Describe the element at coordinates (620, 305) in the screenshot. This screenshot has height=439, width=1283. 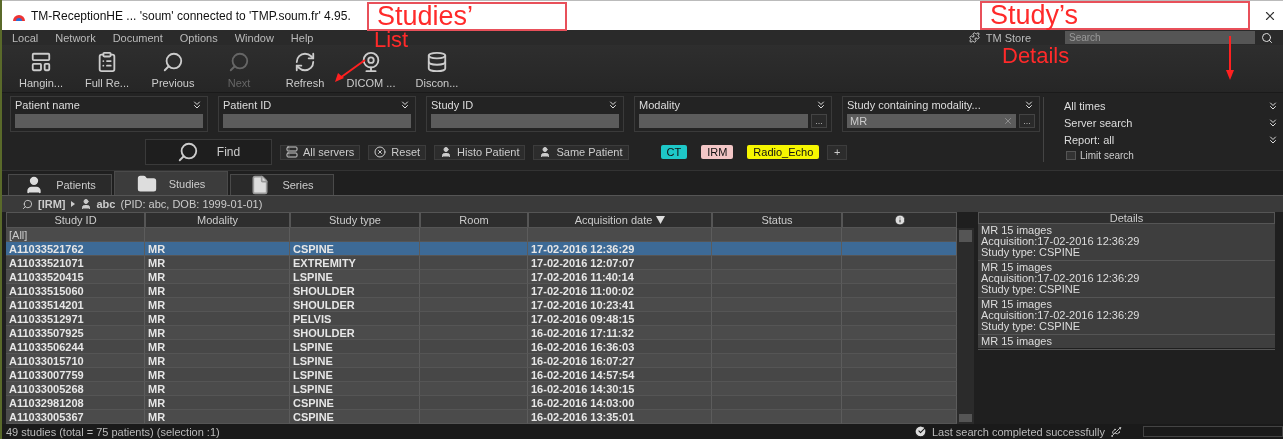
I see `table-cell: 17-02-2016 10:23:41` at that location.